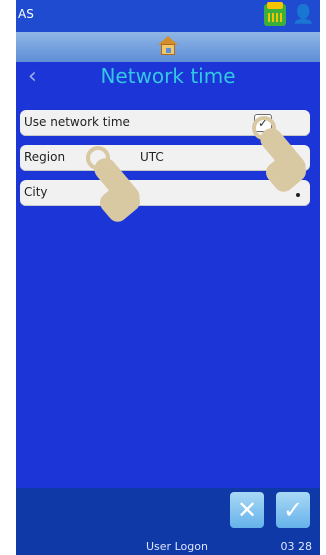  Describe the element at coordinates (168, 513) in the screenshot. I see `action-bar: ✕ ✓` at that location.